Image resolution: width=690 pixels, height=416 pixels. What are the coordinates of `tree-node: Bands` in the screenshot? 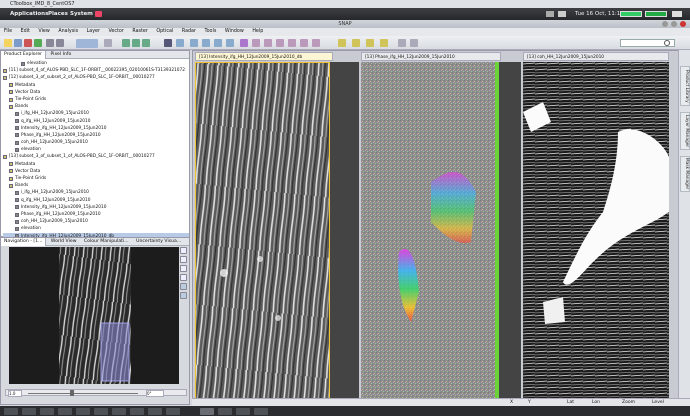 It's located at (96, 106).